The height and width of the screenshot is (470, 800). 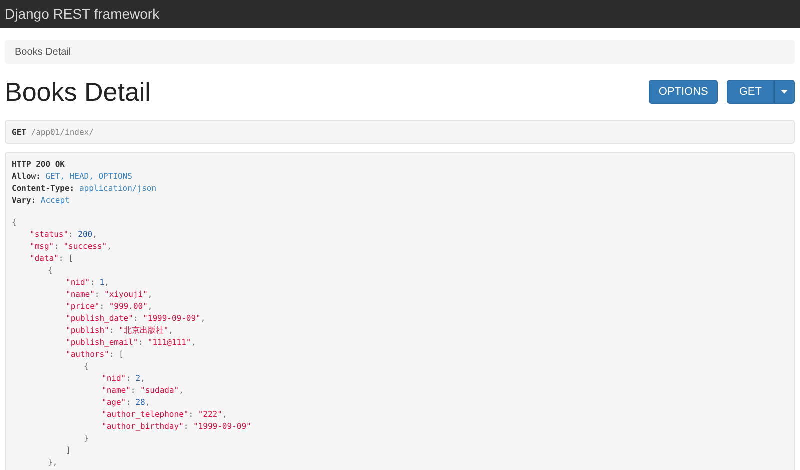 I want to click on header-line: Vary: Accept, so click(x=41, y=201).